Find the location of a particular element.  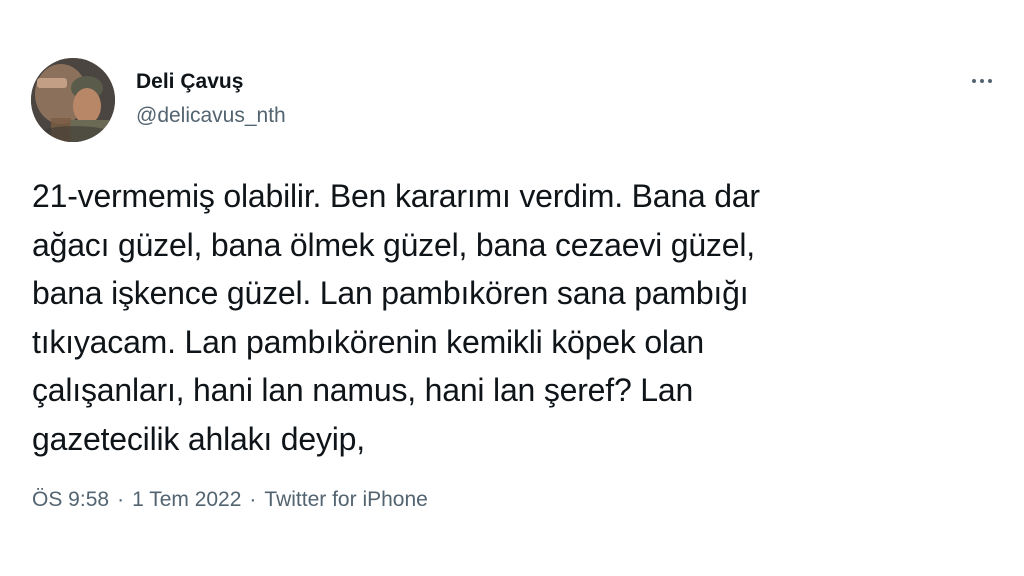

tweet-date: 1 Tem 2022 is located at coordinates (186, 500).